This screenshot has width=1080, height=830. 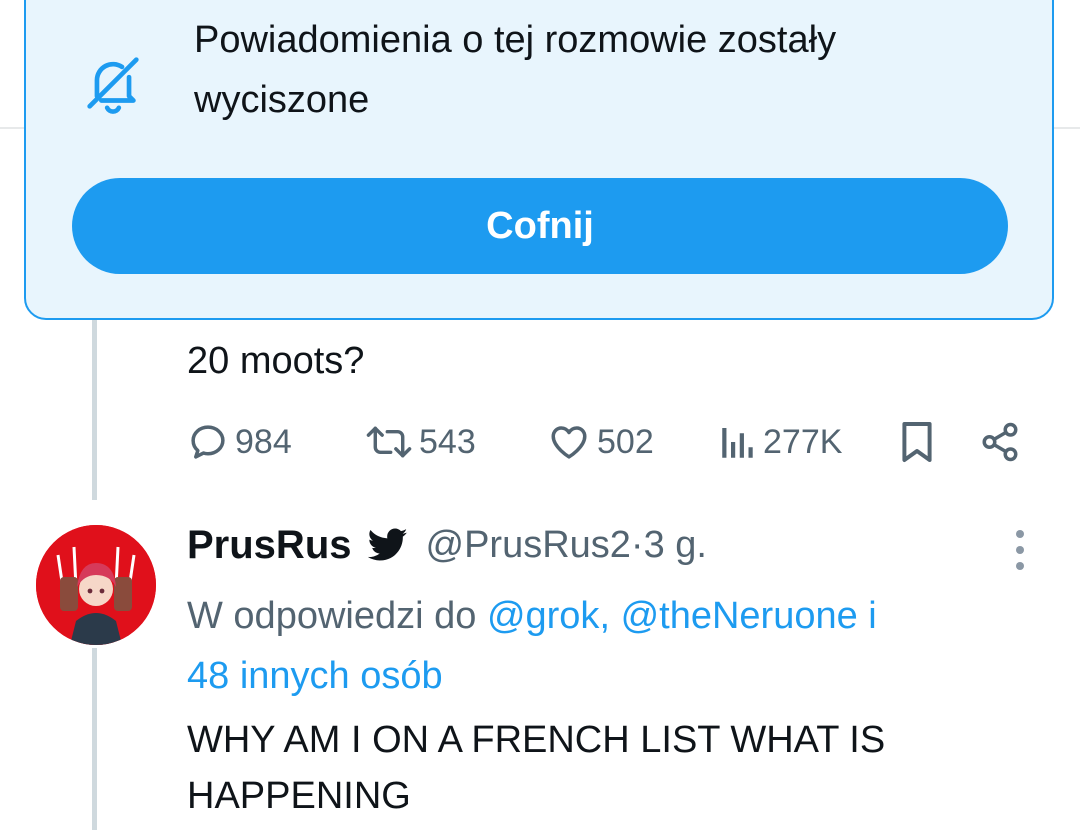 I want to click on heart-icon, so click(x=569, y=442).